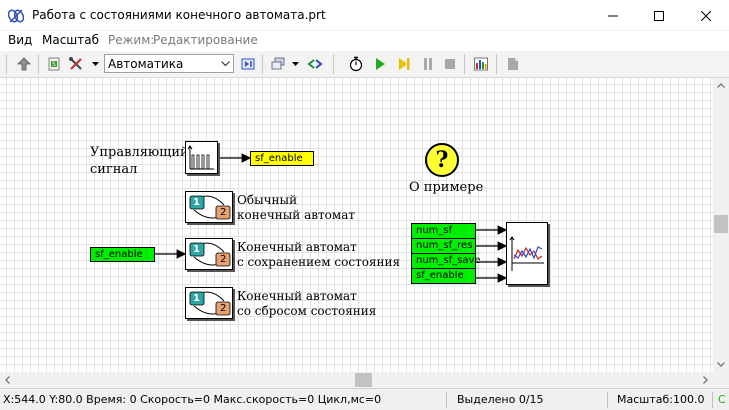 This screenshot has height=410, width=729. What do you see at coordinates (70, 40) in the screenshot?
I see `menu-scale: Масштаб` at bounding box center [70, 40].